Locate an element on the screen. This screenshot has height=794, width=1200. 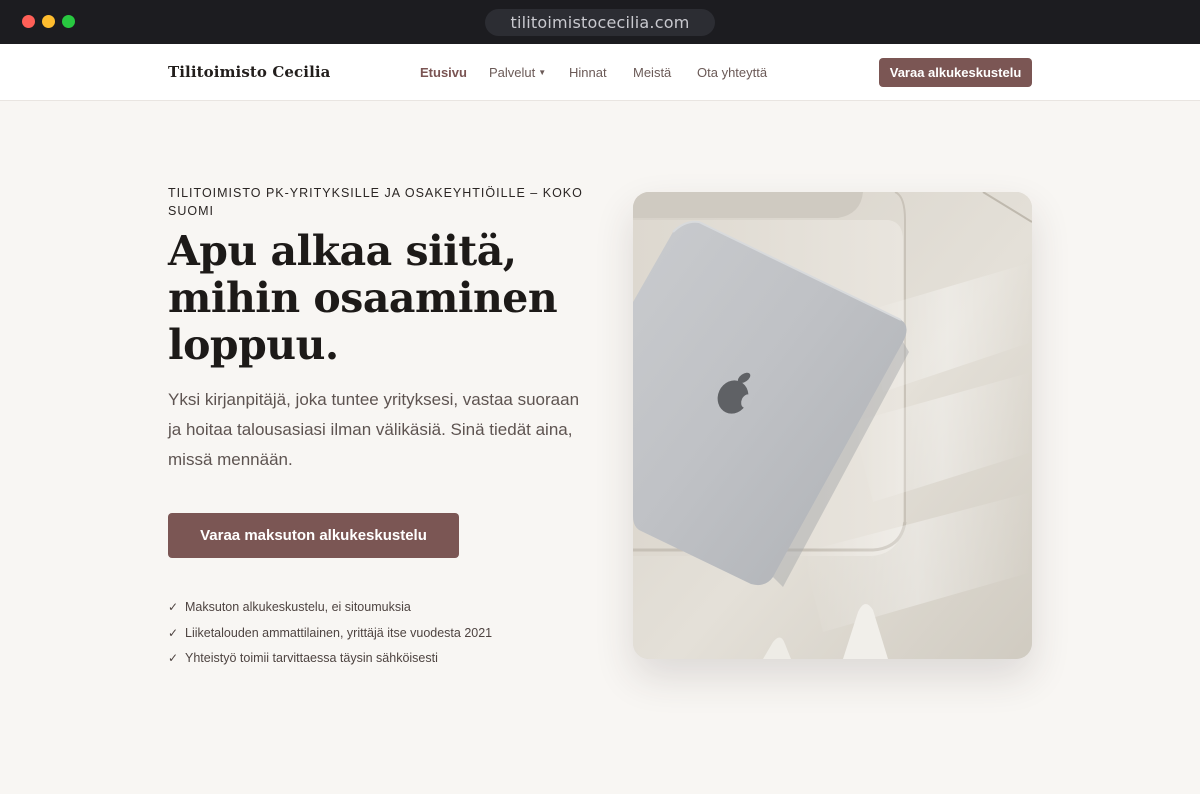
nav-link-label: Hinnat is located at coordinates (588, 72).